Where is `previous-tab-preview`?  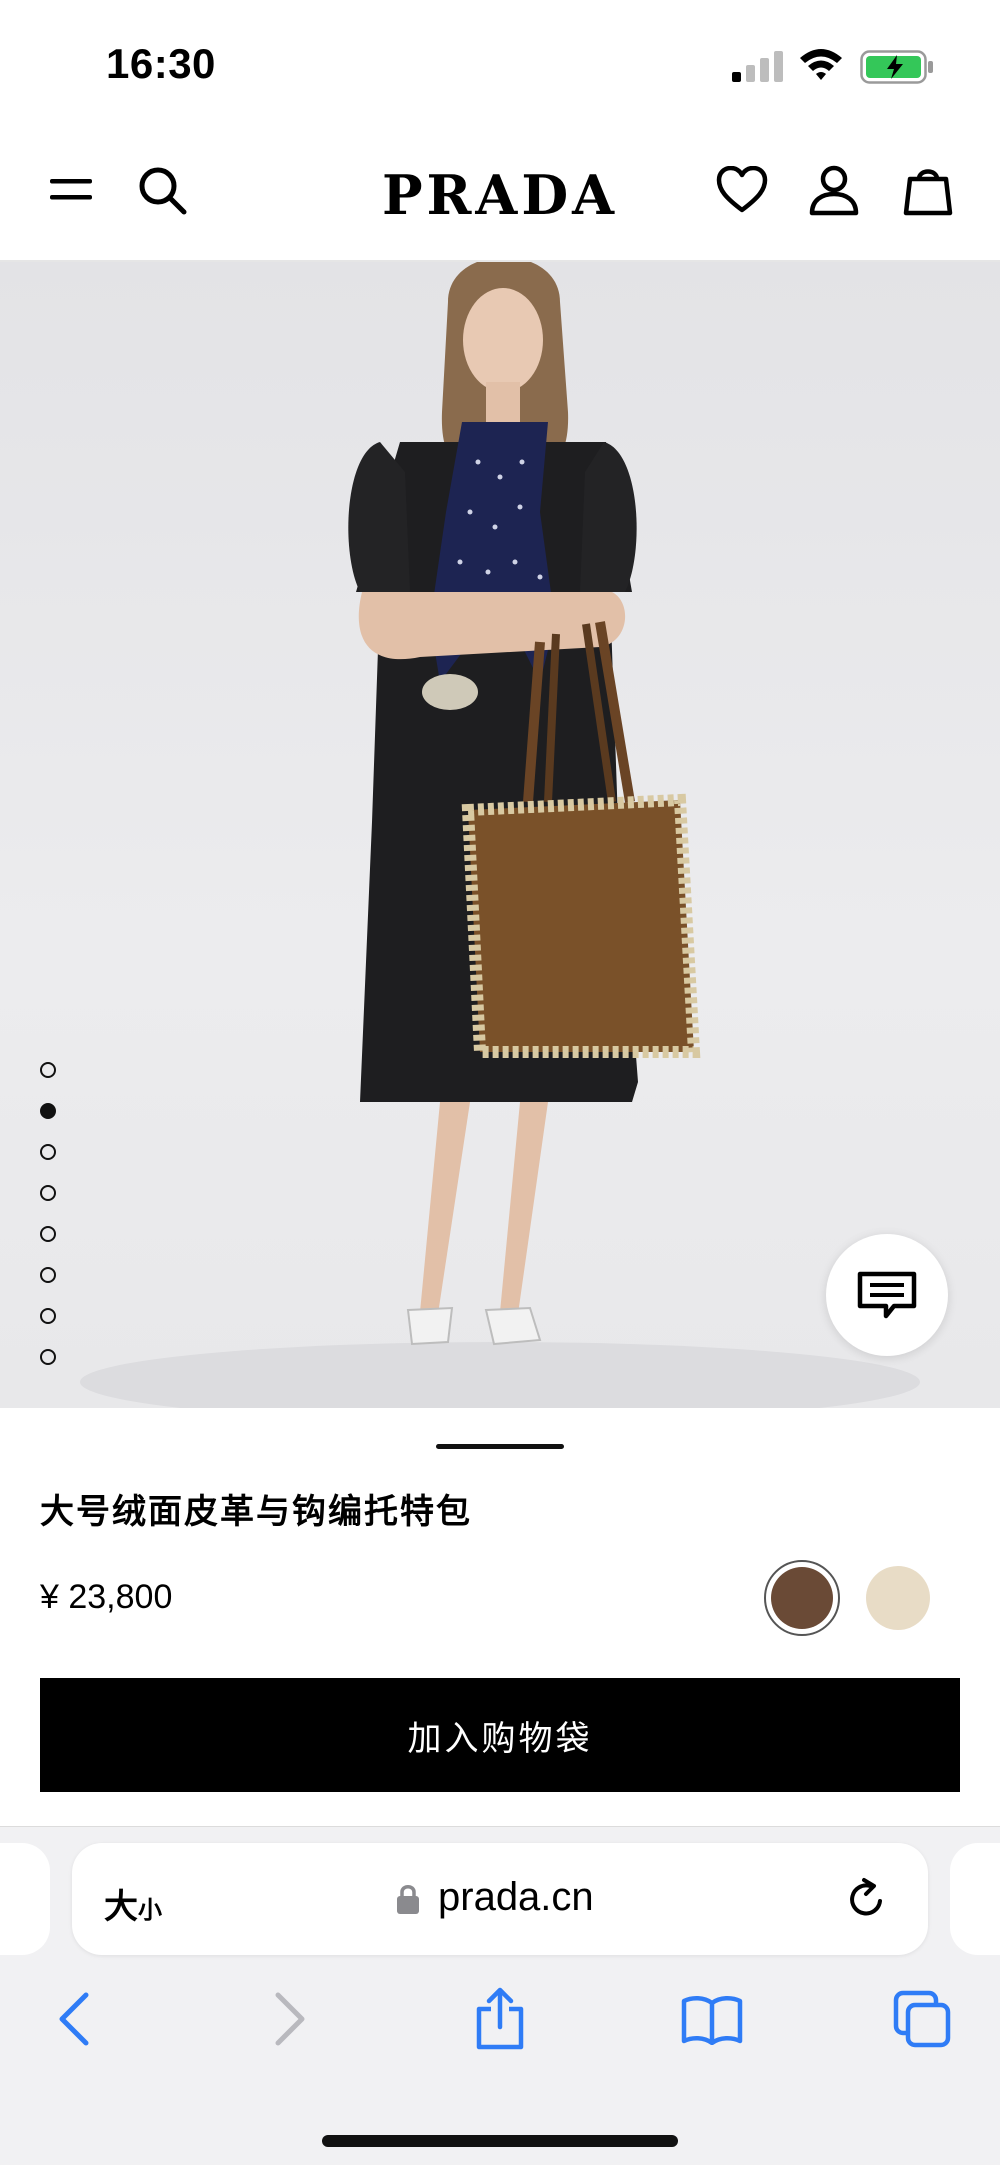 previous-tab-preview is located at coordinates (25, 1899).